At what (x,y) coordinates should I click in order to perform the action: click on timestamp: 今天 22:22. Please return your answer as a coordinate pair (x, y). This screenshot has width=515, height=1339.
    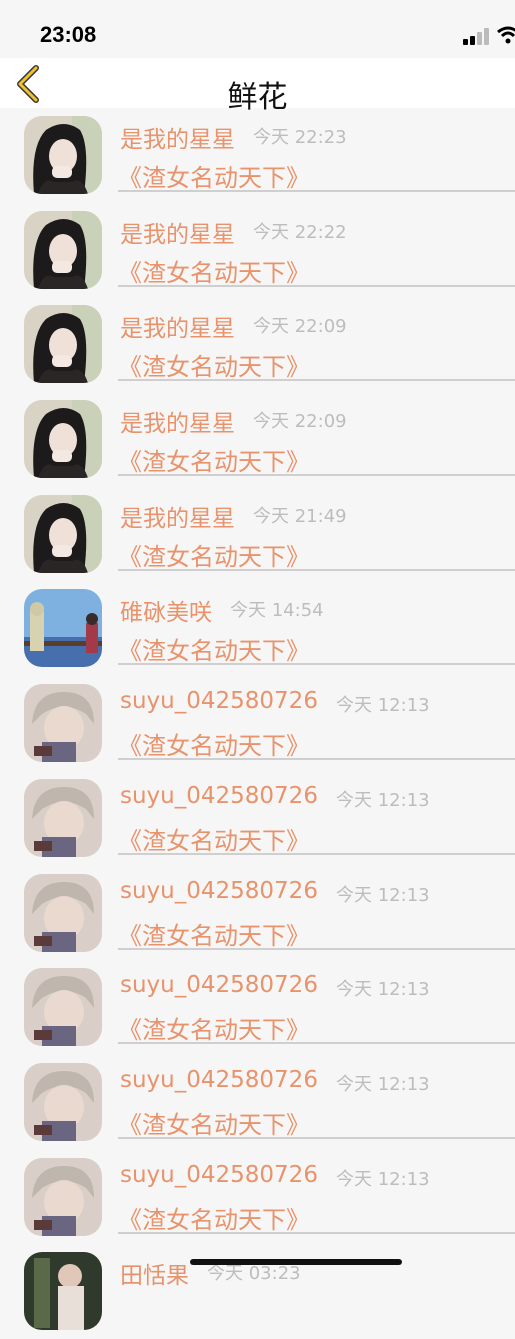
    Looking at the image, I should click on (300, 232).